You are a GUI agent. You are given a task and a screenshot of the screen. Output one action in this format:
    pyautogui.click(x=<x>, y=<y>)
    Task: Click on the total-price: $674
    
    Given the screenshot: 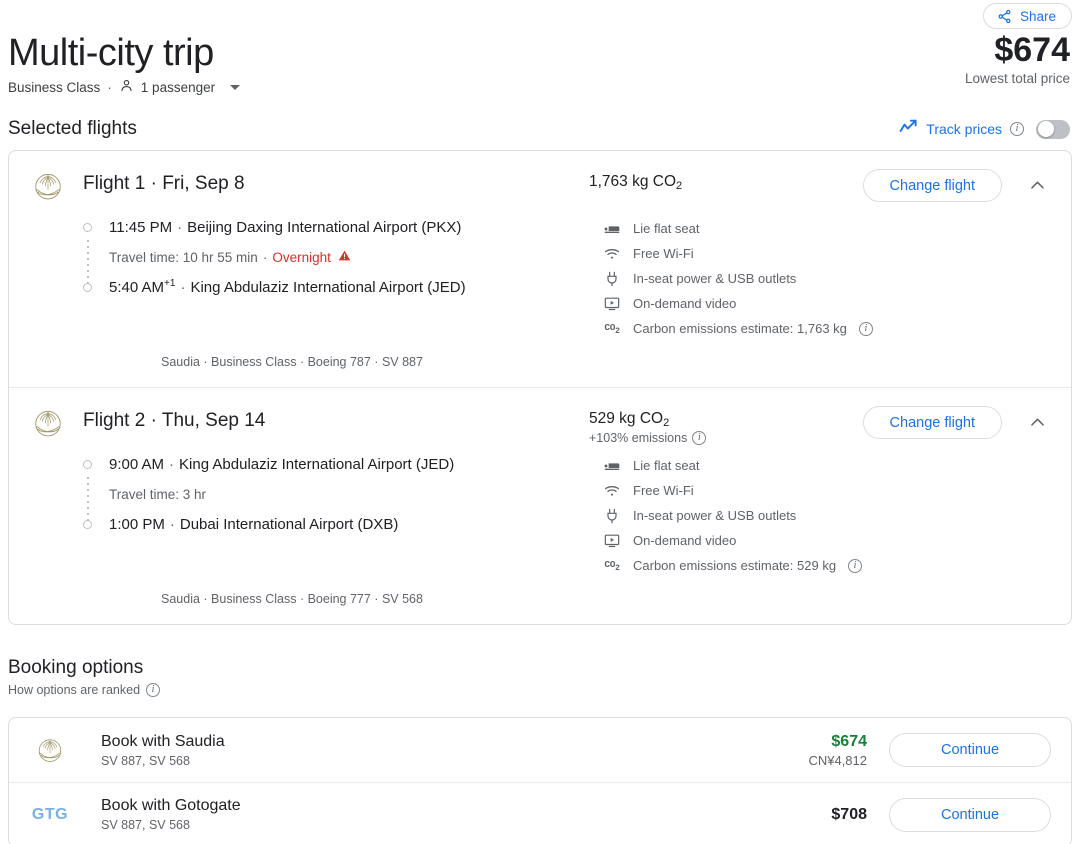 What is the action you would take?
    pyautogui.click(x=1032, y=50)
    